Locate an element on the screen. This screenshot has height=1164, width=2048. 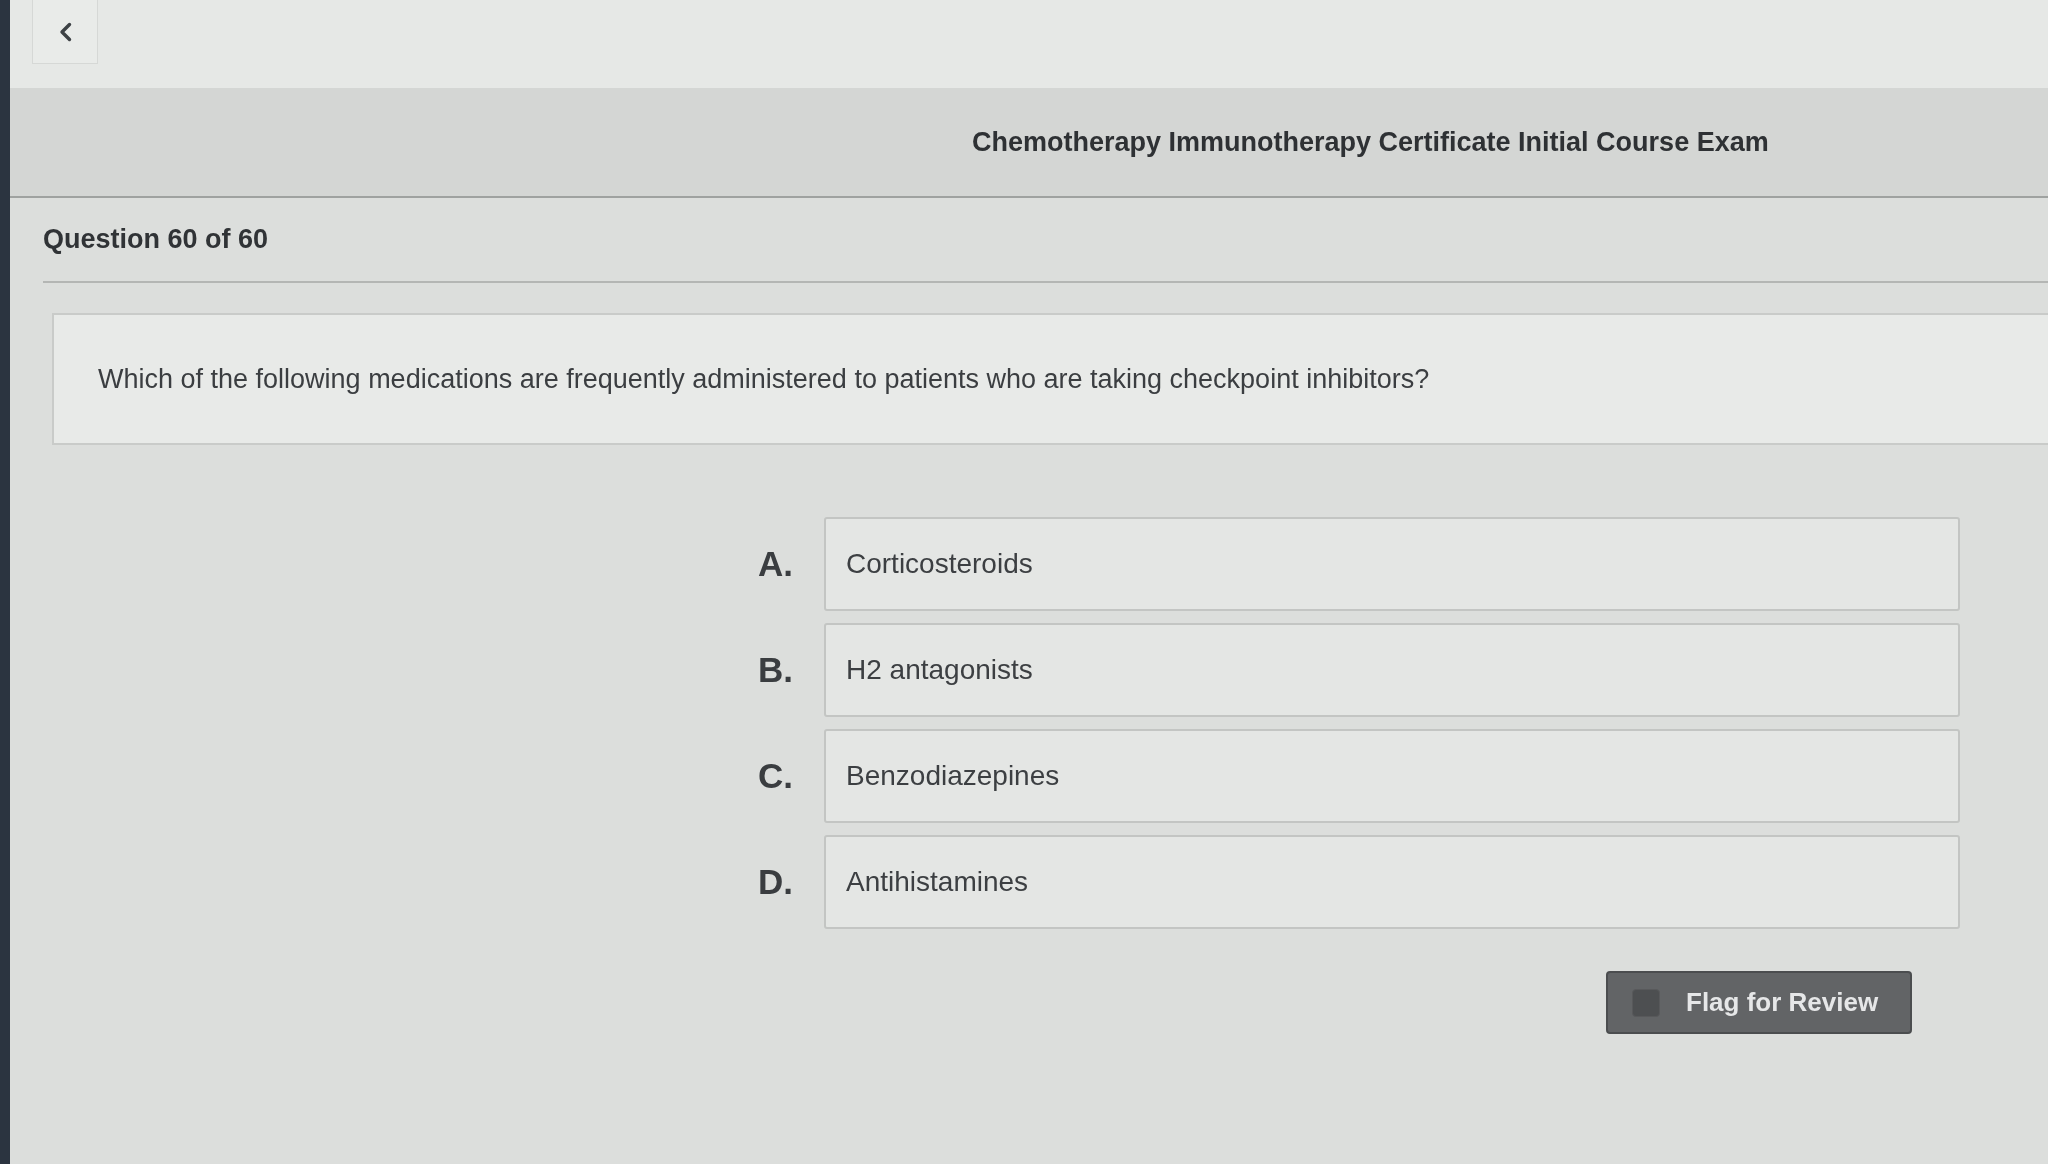
answer-option: Benzodiazepines is located at coordinates (1392, 776).